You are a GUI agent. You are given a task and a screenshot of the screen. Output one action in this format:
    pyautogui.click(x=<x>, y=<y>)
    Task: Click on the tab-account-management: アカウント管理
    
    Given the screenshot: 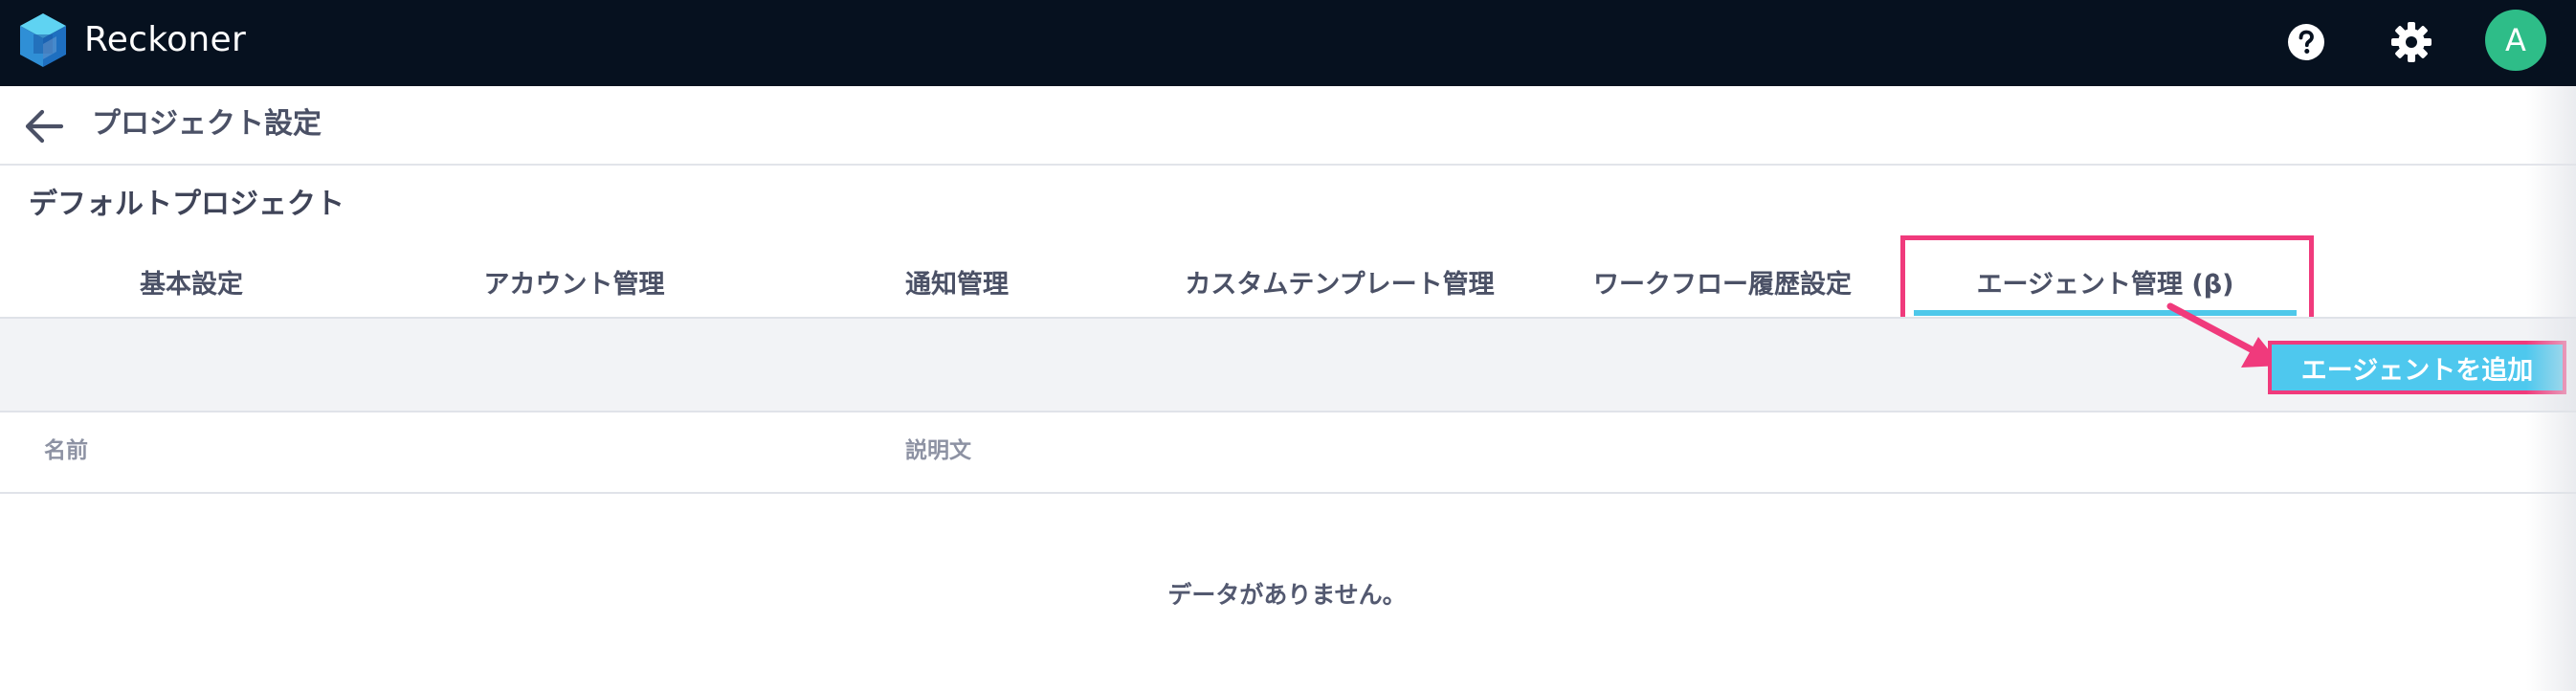 What is the action you would take?
    pyautogui.click(x=574, y=281)
    